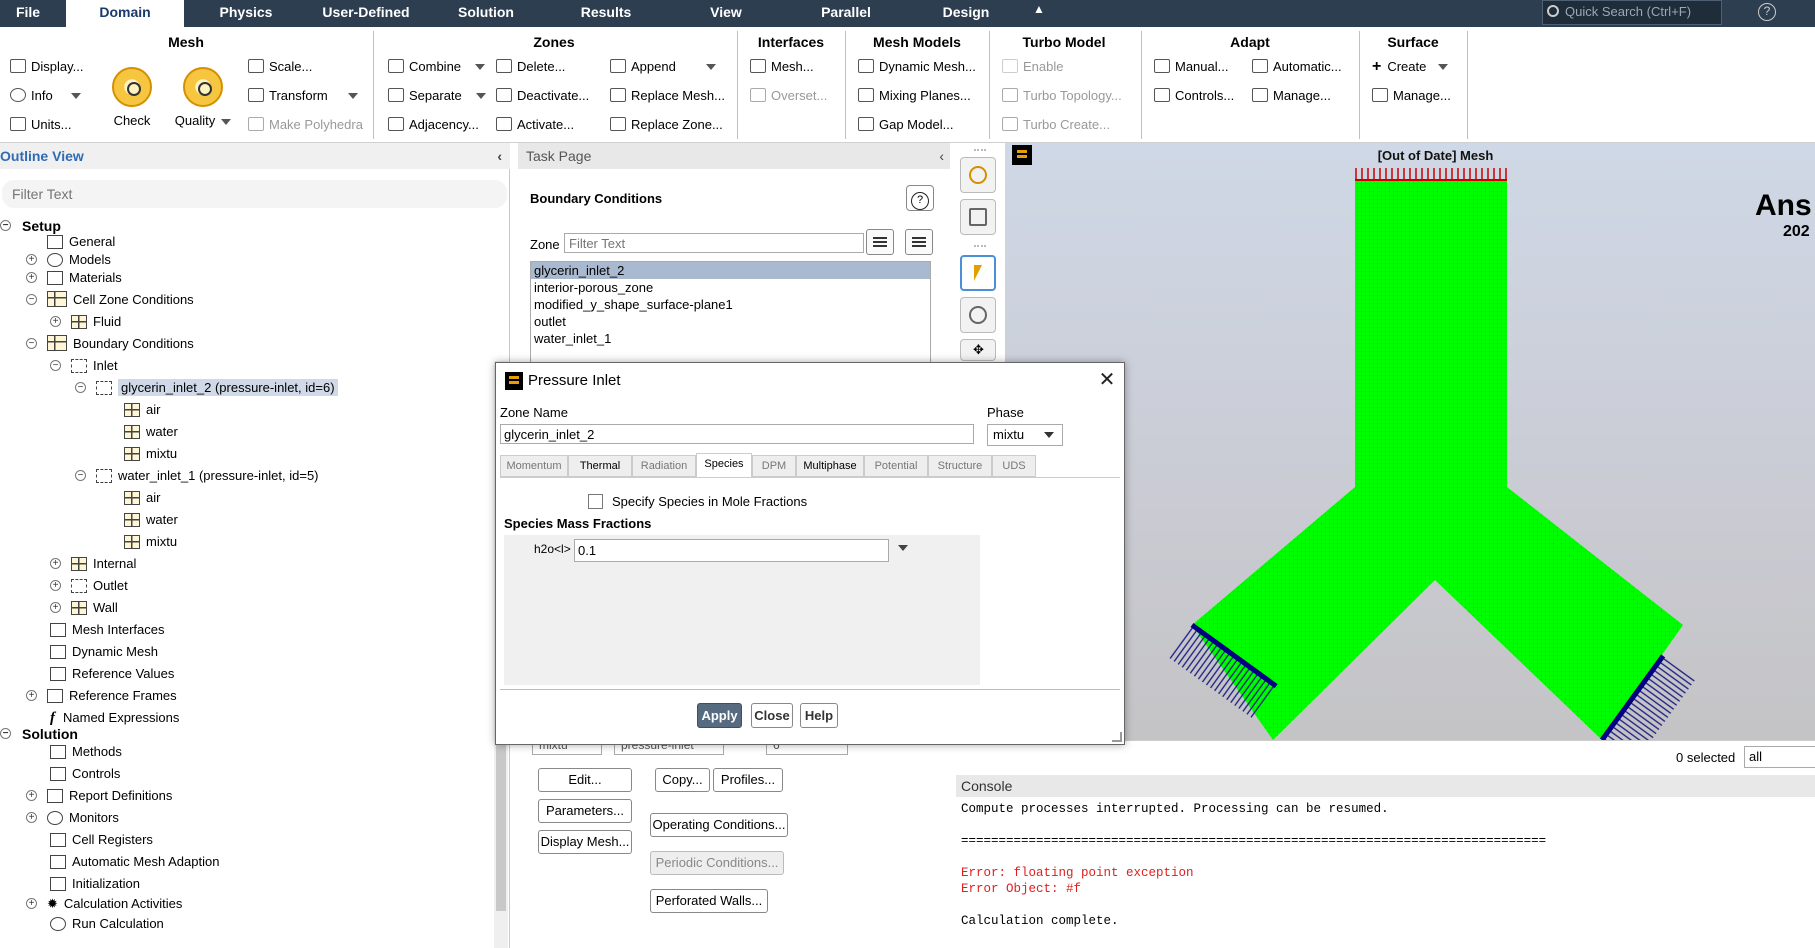 The image size is (1815, 948). What do you see at coordinates (730, 338) in the screenshot?
I see `zone-item-water-inlet-1: water_inlet_1` at bounding box center [730, 338].